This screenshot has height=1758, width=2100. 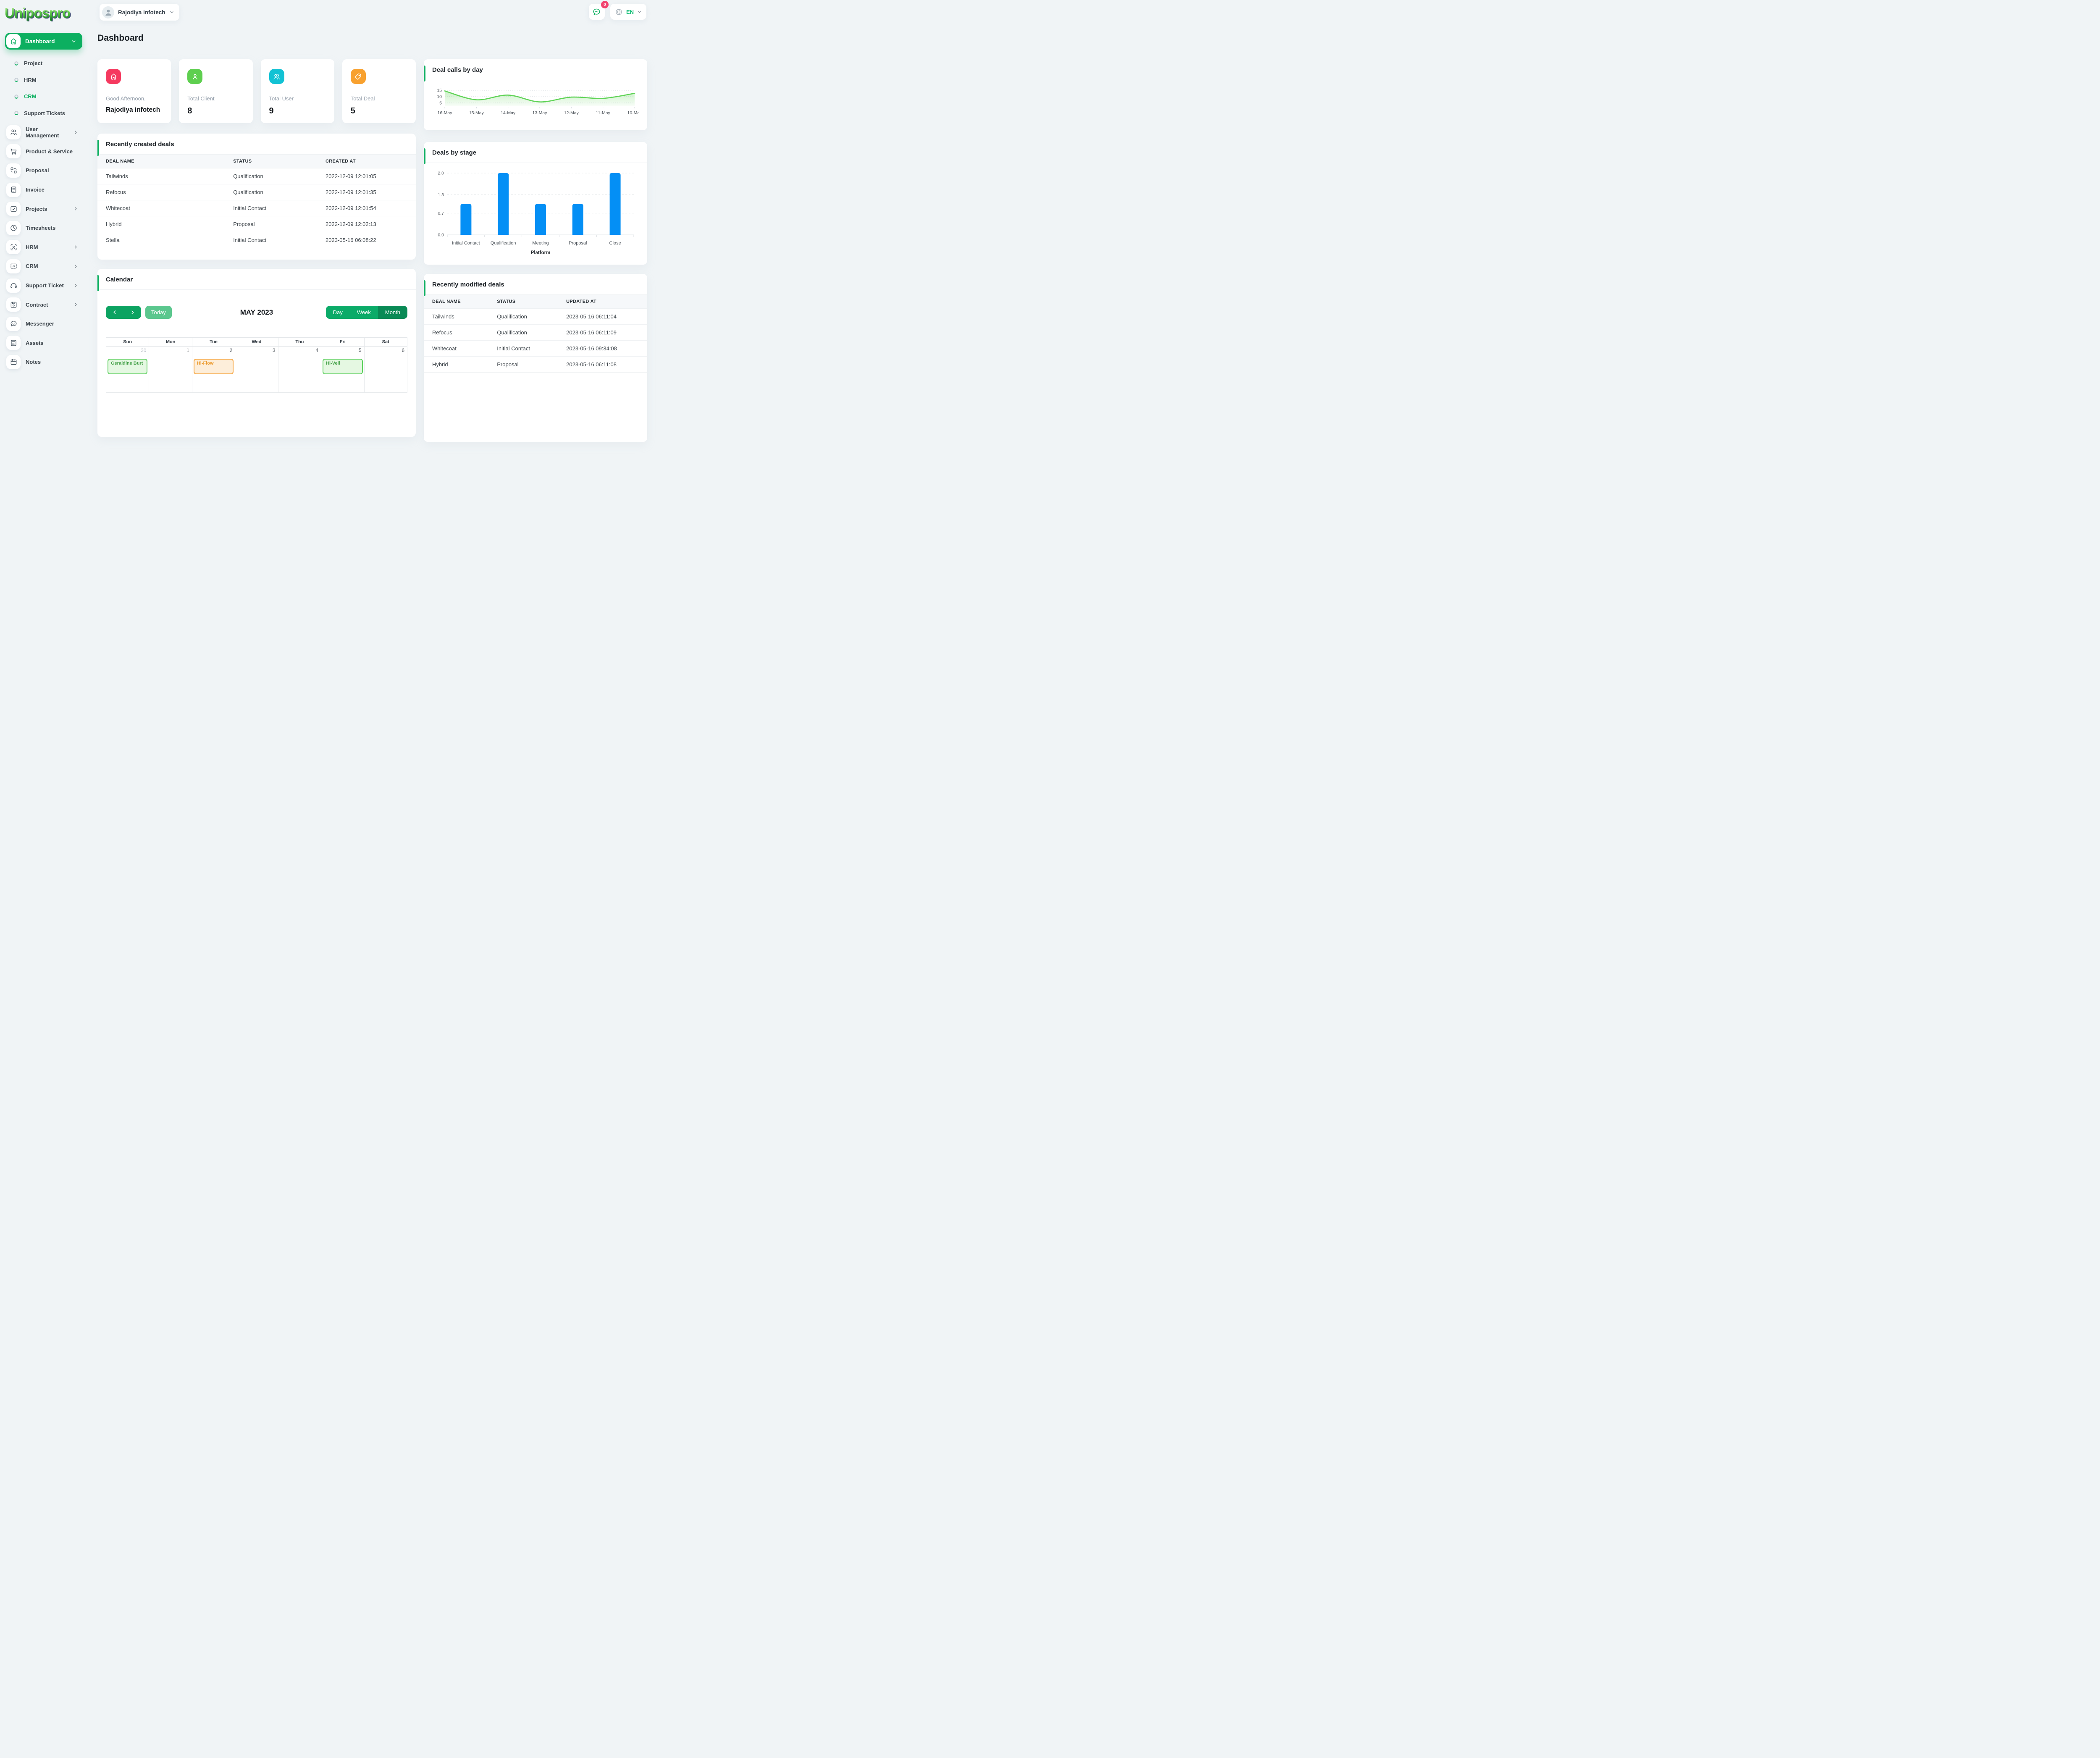 What do you see at coordinates (619, 12) in the screenshot?
I see `globe-icon` at bounding box center [619, 12].